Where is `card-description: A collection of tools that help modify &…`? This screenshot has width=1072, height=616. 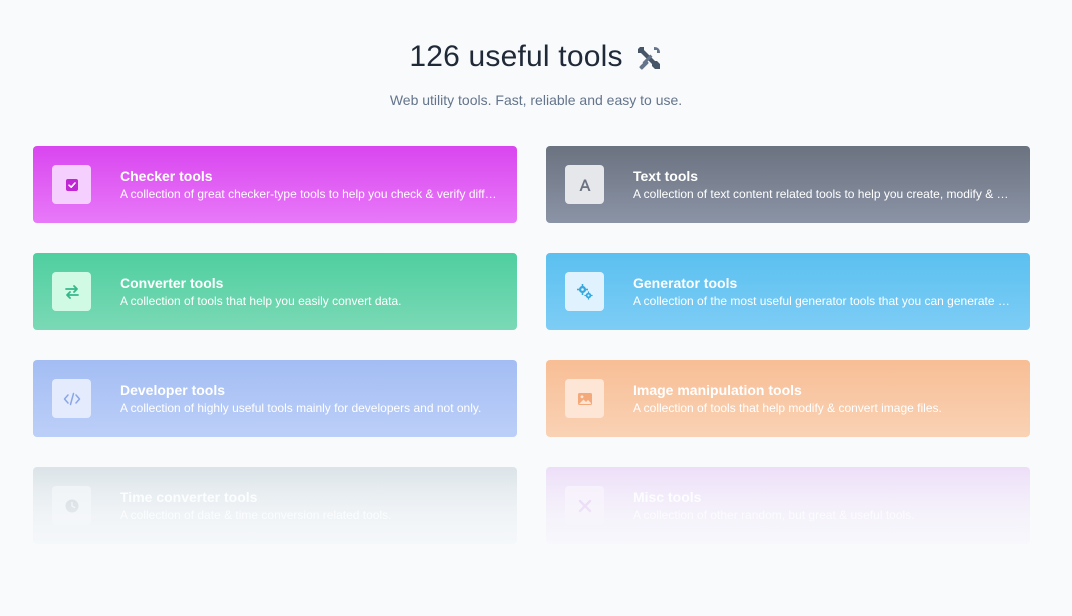
card-description: A collection of tools that help modify &… is located at coordinates (787, 408).